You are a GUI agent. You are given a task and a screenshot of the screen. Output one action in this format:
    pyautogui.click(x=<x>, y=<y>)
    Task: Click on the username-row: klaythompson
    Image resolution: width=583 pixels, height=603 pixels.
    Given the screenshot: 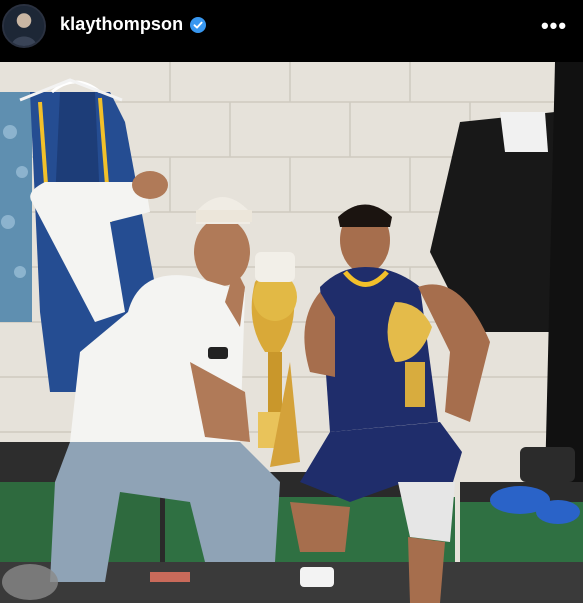 What is the action you would take?
    pyautogui.click(x=133, y=24)
    